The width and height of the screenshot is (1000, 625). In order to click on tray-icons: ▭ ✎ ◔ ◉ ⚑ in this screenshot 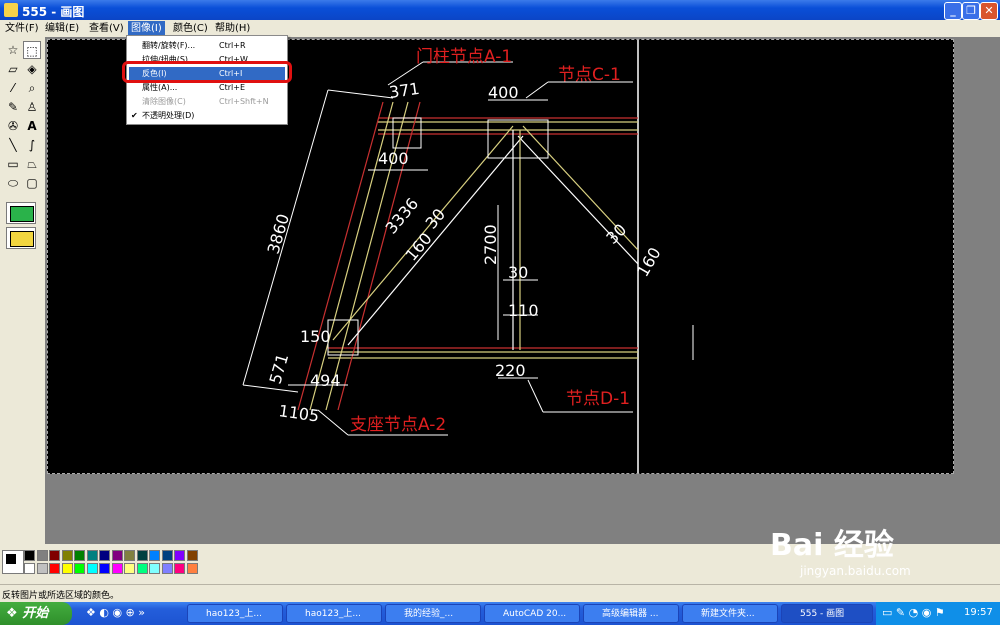, I will do `click(913, 612)`.